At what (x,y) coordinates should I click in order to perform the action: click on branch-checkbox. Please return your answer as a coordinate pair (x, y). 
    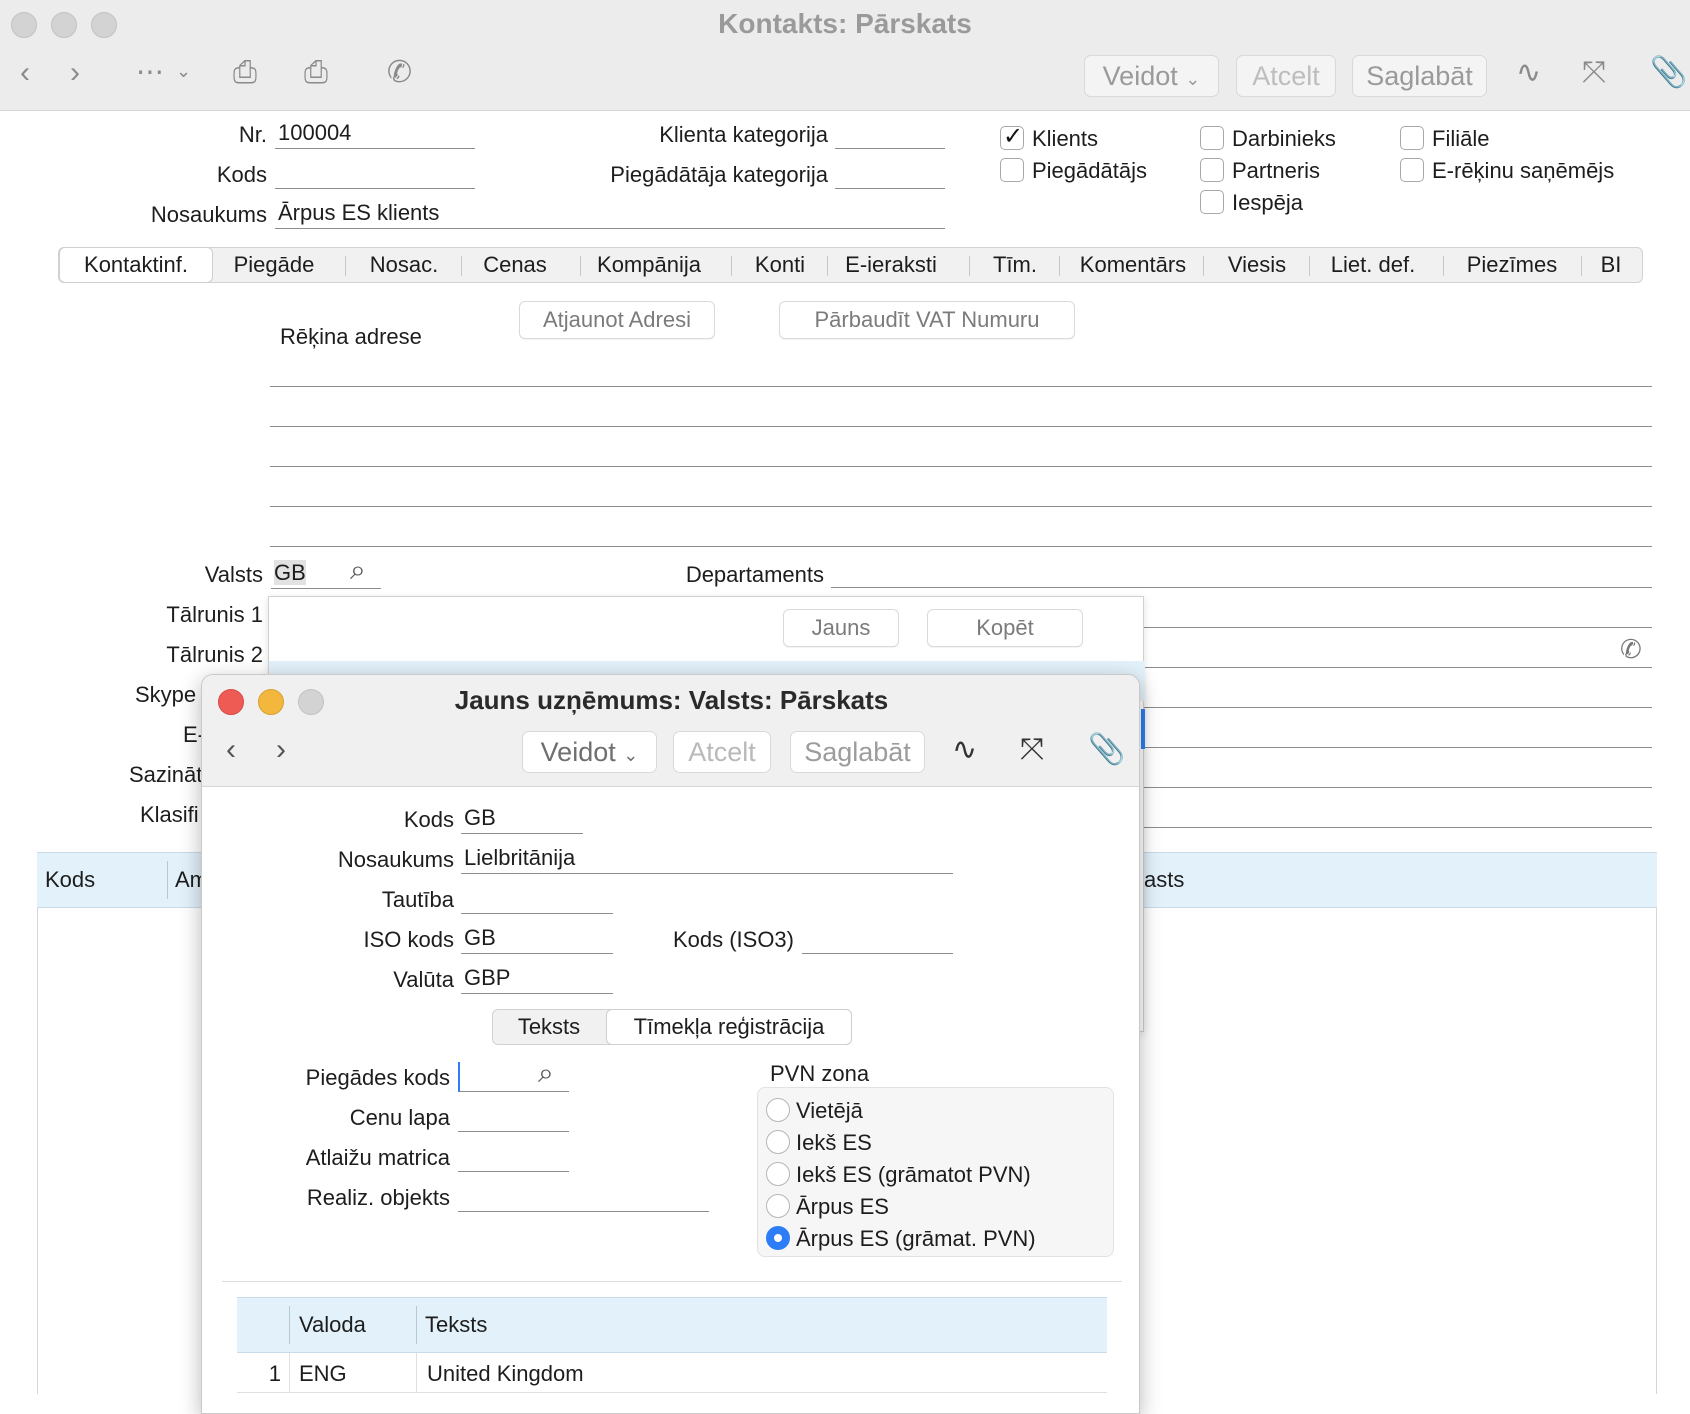
    Looking at the image, I should click on (1412, 138).